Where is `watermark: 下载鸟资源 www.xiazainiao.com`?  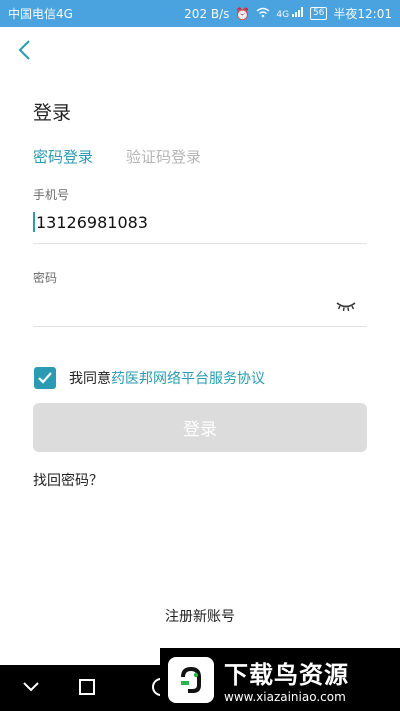
watermark: 下载鸟资源 www.xiazainiao.com is located at coordinates (280, 679).